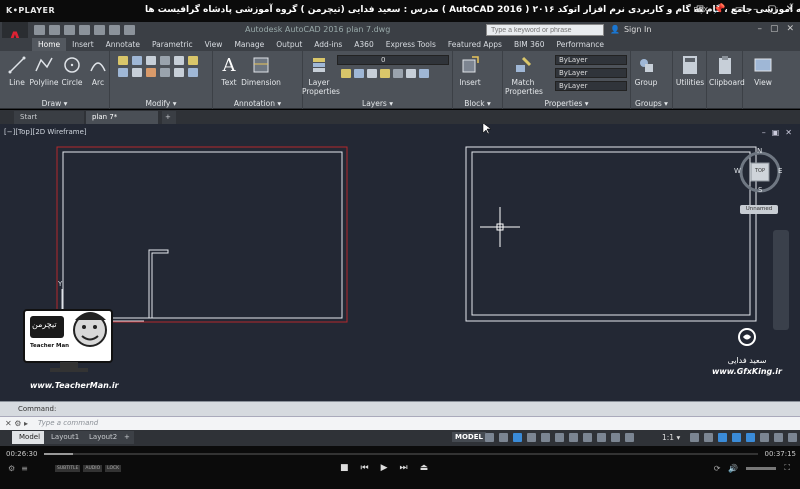 The width and height of the screenshot is (800, 489). What do you see at coordinates (68, 423) in the screenshot?
I see `command-input: Type a command` at bounding box center [68, 423].